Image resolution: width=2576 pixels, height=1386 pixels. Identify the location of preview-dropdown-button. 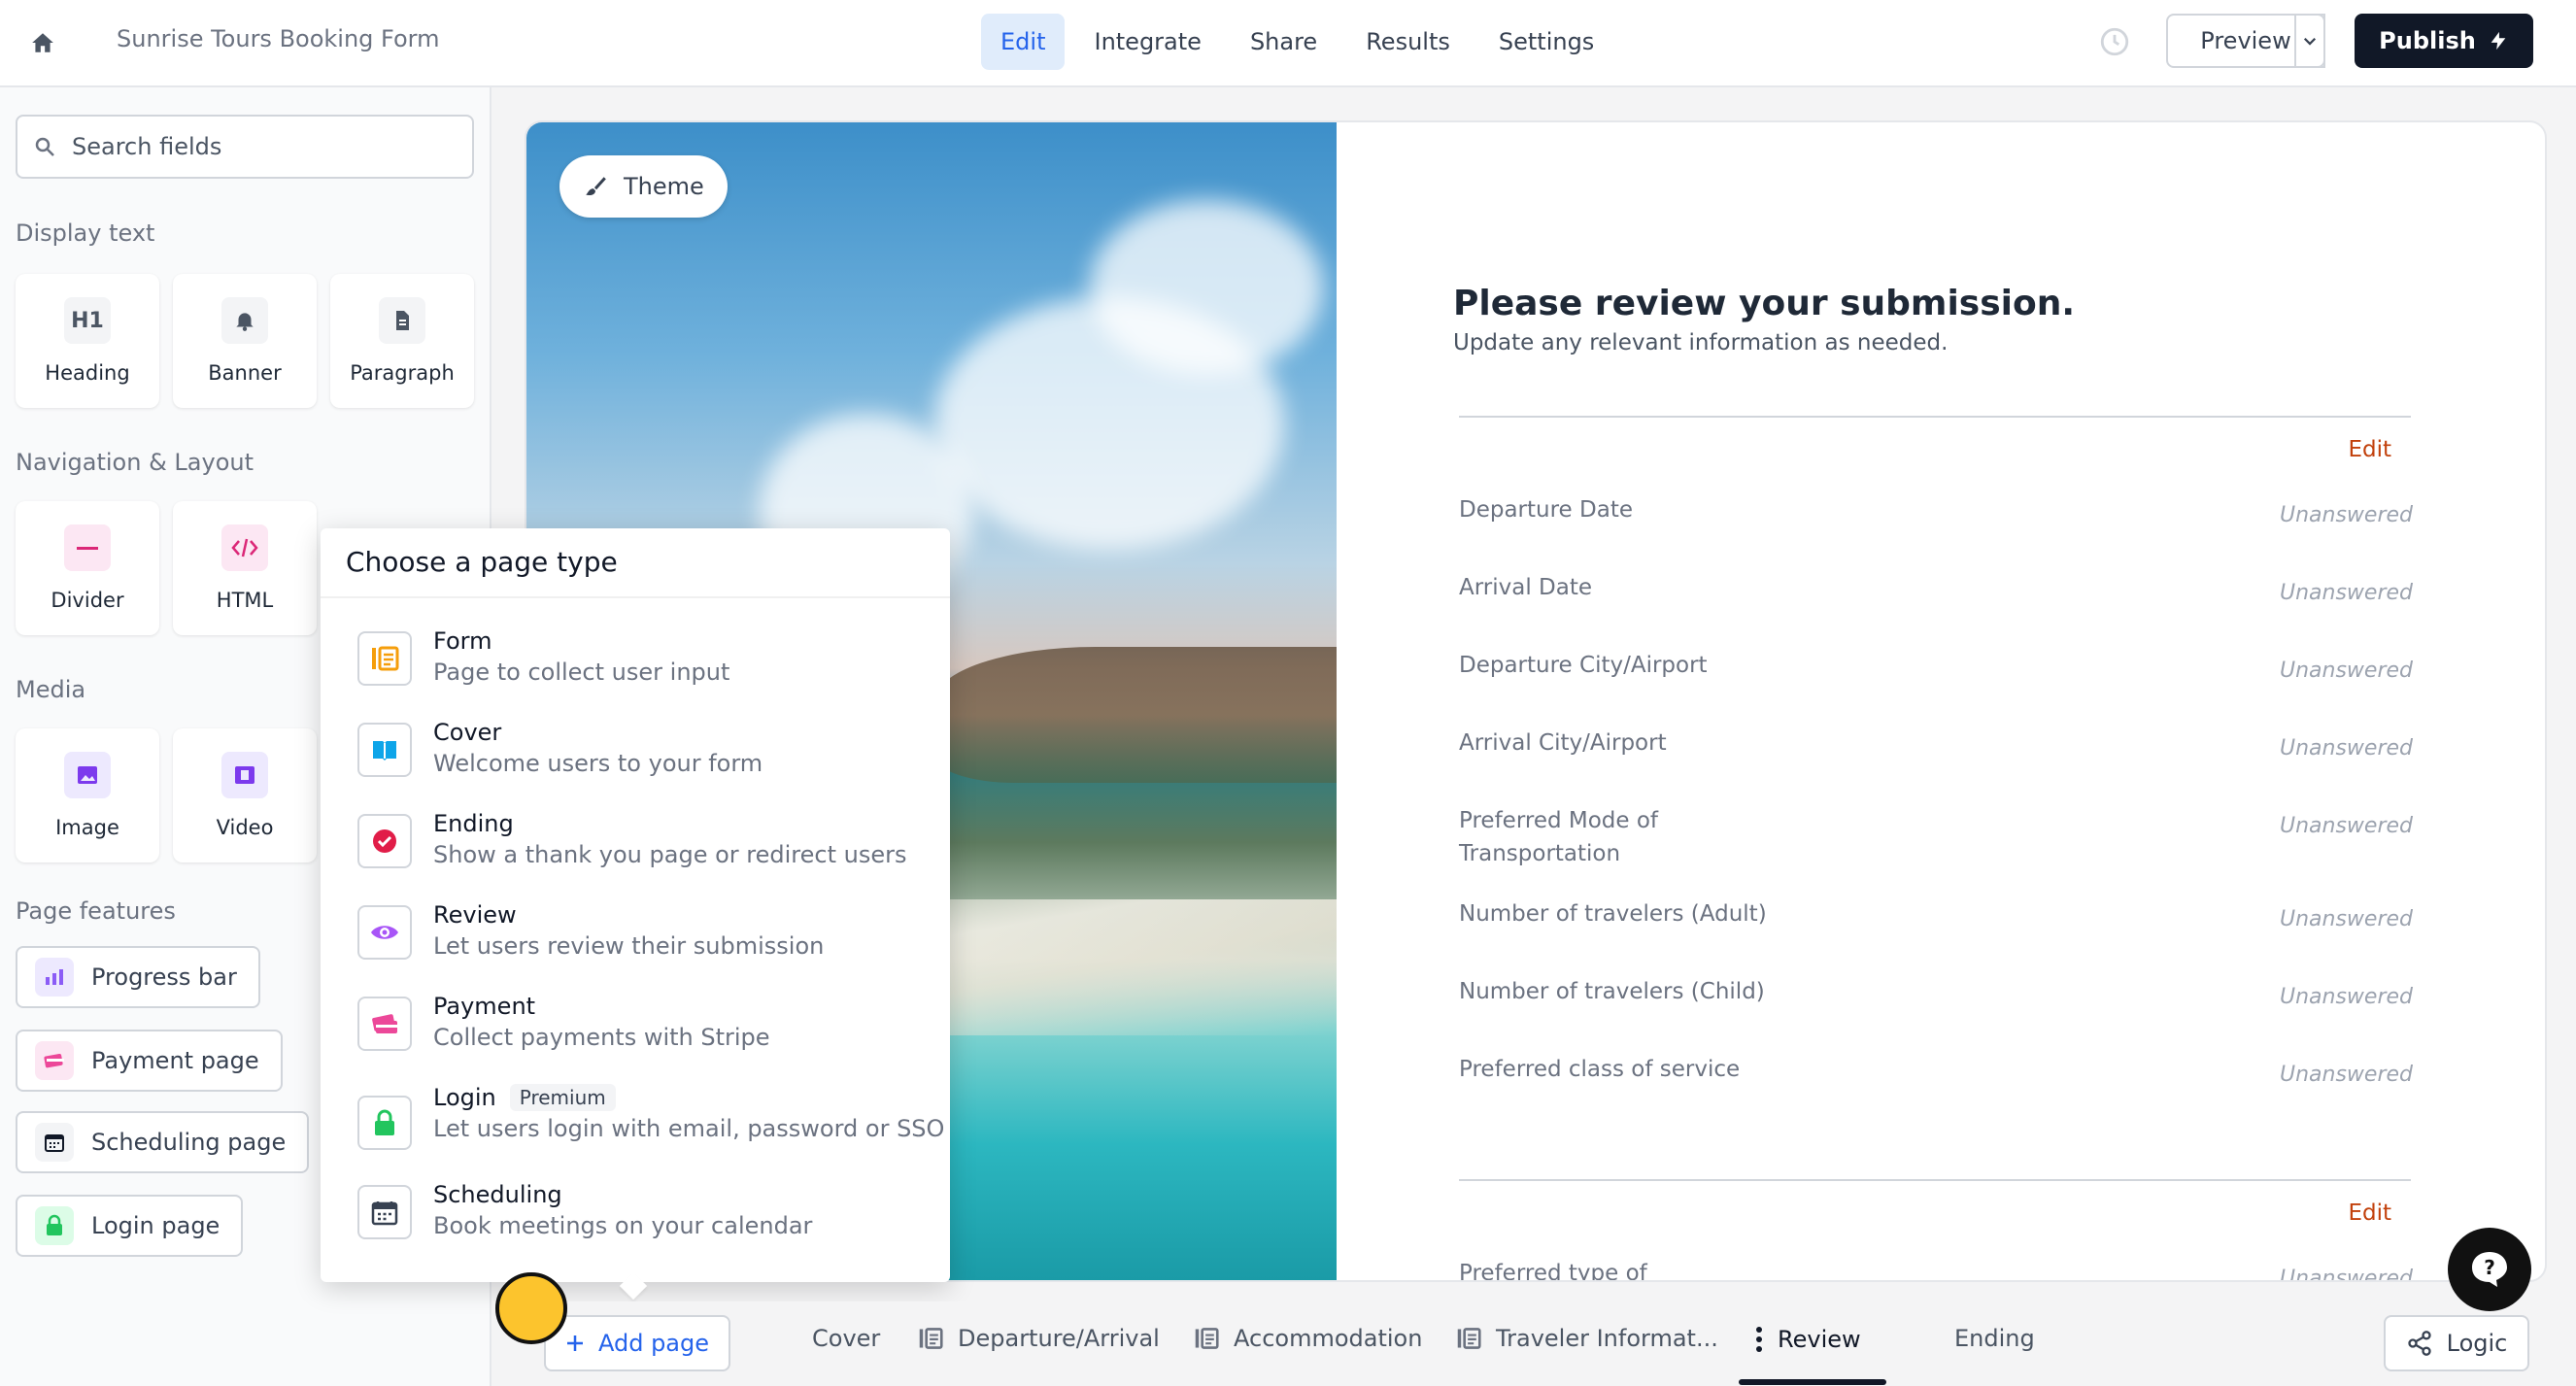
(2309, 41).